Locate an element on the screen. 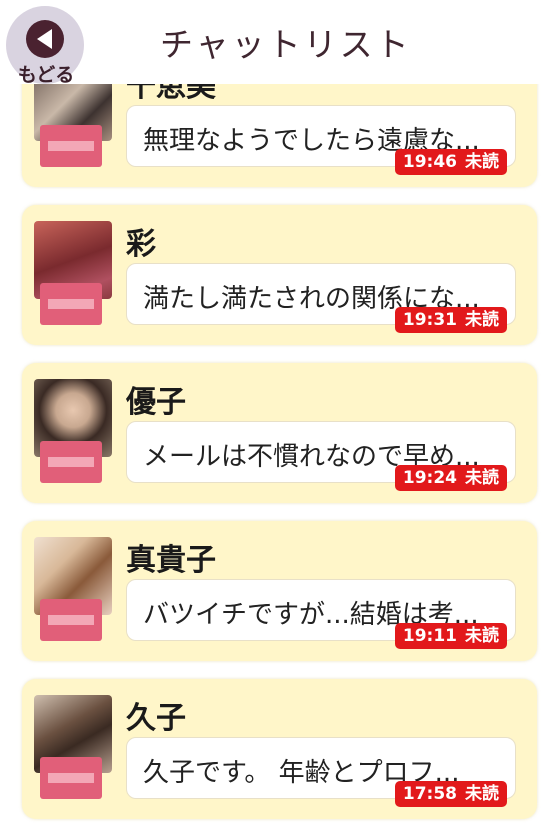 The image size is (557, 823). message-preview: 無理なようでしたら遠慮な... 19:46 未読 is located at coordinates (321, 140).